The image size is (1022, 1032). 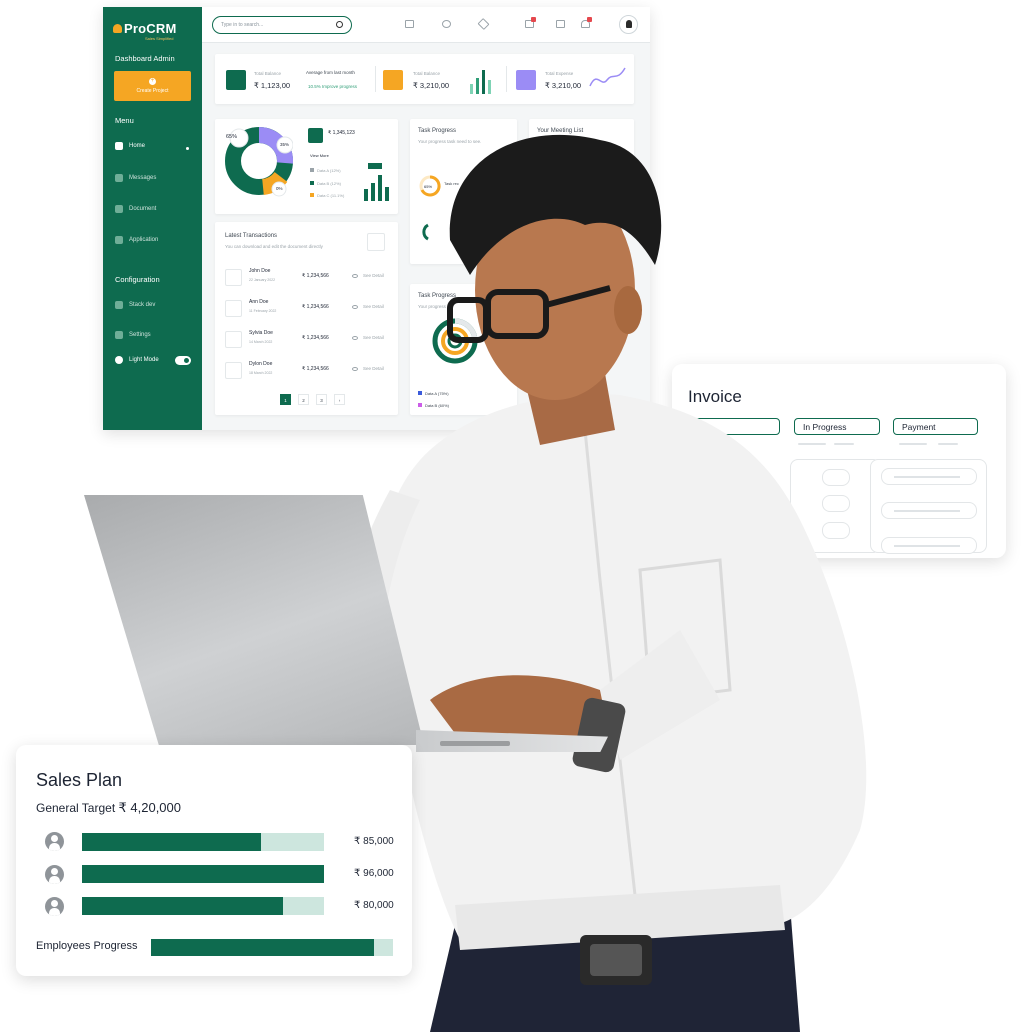 What do you see at coordinates (339, 399) in the screenshot?
I see `page-button: ›` at bounding box center [339, 399].